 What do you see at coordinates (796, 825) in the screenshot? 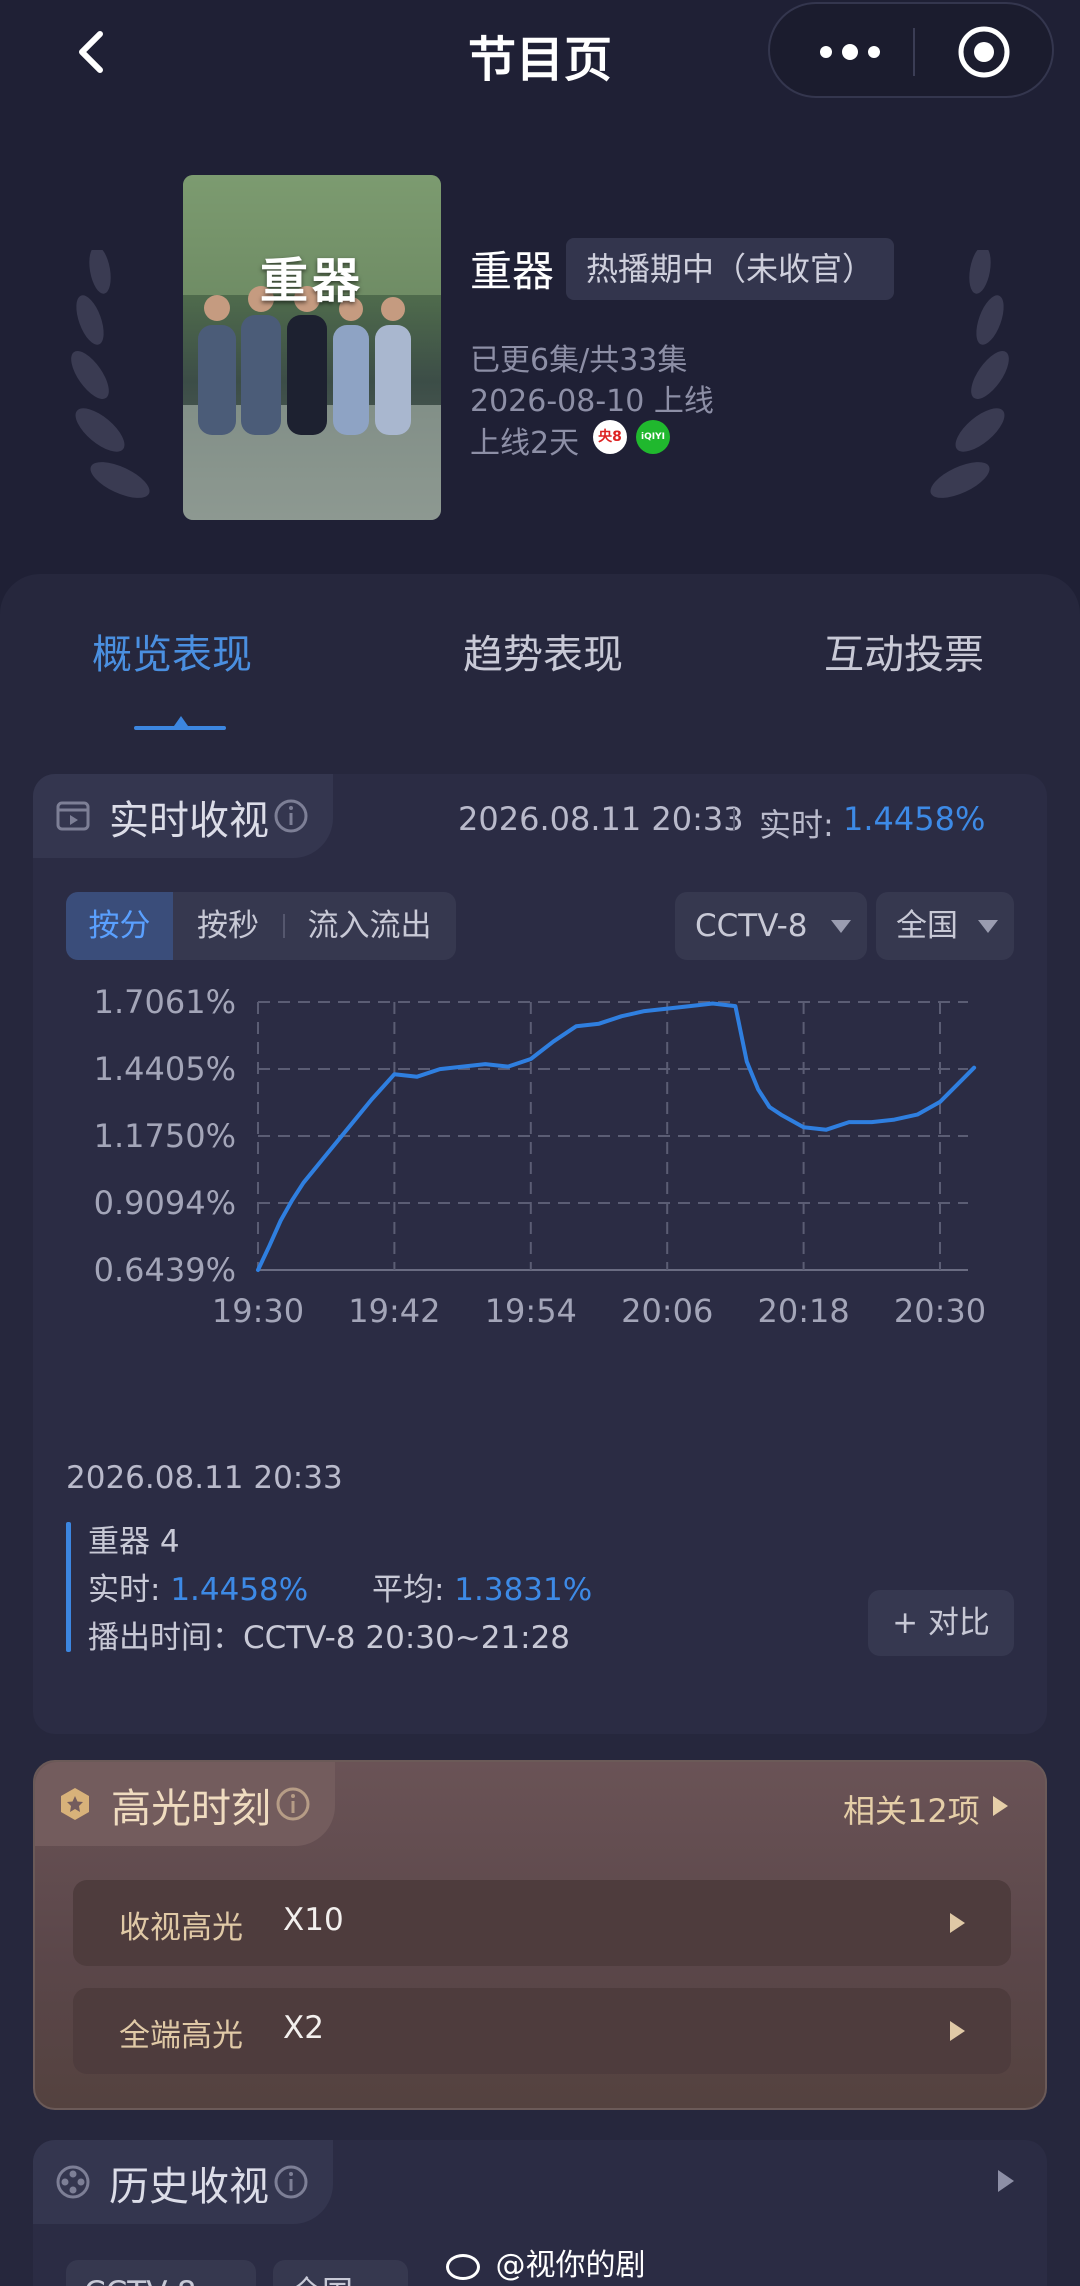
I see `realtime-label: 实时:` at bounding box center [796, 825].